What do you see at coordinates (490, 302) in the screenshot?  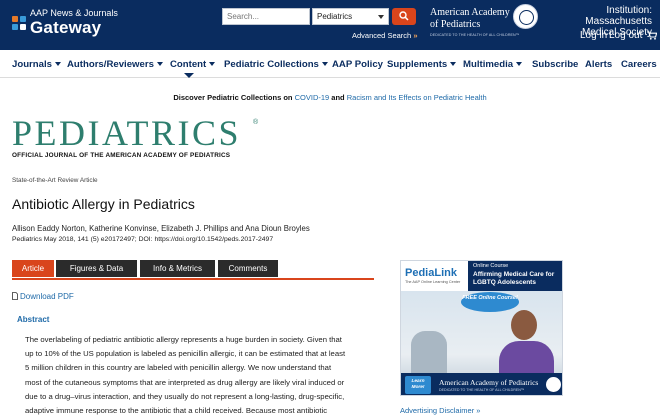 I see `ad-free-badge: FREE Online Course!` at bounding box center [490, 302].